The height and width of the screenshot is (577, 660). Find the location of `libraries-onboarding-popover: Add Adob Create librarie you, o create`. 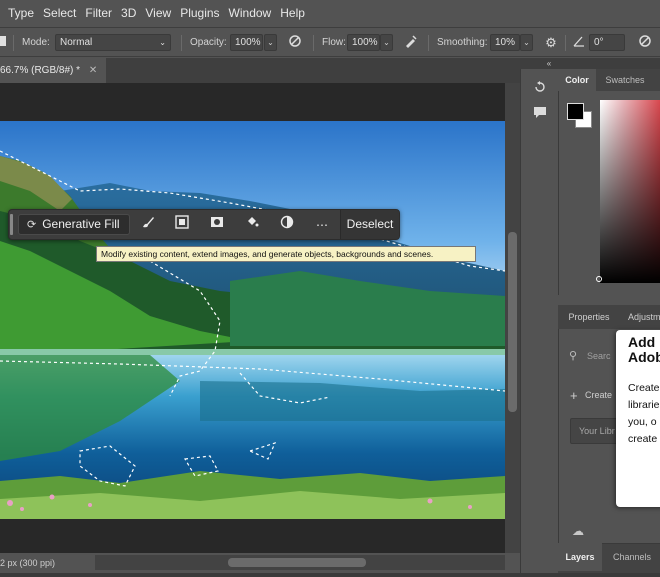

libraries-onboarding-popover: Add Adob Create librarie you, o create is located at coordinates (638, 418).